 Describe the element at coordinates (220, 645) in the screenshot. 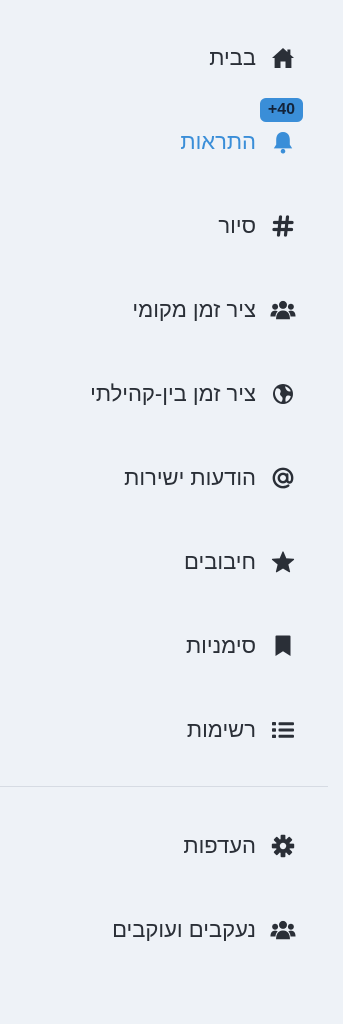

I see `nav-item-label: סימניות` at that location.